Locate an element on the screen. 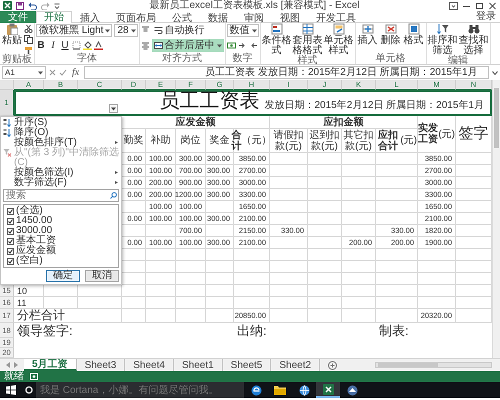 The width and height of the screenshot is (500, 400). ribbon-tab: 插入 is located at coordinates (90, 17).